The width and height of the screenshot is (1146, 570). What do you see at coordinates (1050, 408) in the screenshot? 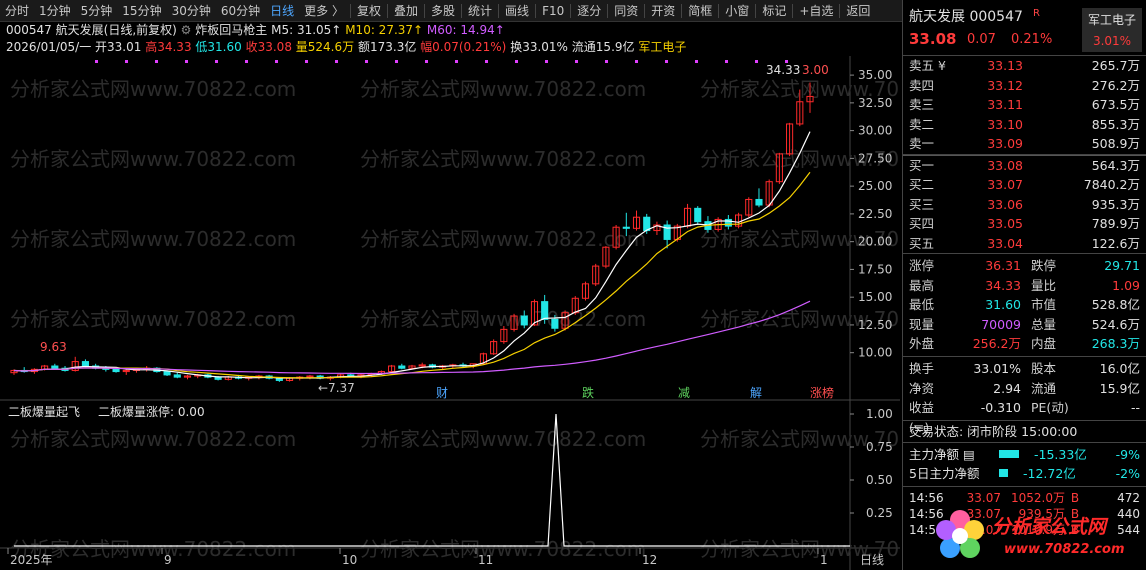
I see `stat-label: PE(动)` at bounding box center [1050, 408].